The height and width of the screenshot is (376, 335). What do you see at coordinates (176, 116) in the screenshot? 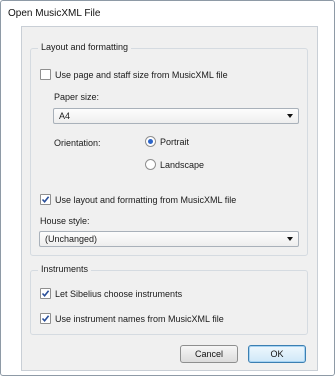
I see `paper-size-dropdown: A4` at bounding box center [176, 116].